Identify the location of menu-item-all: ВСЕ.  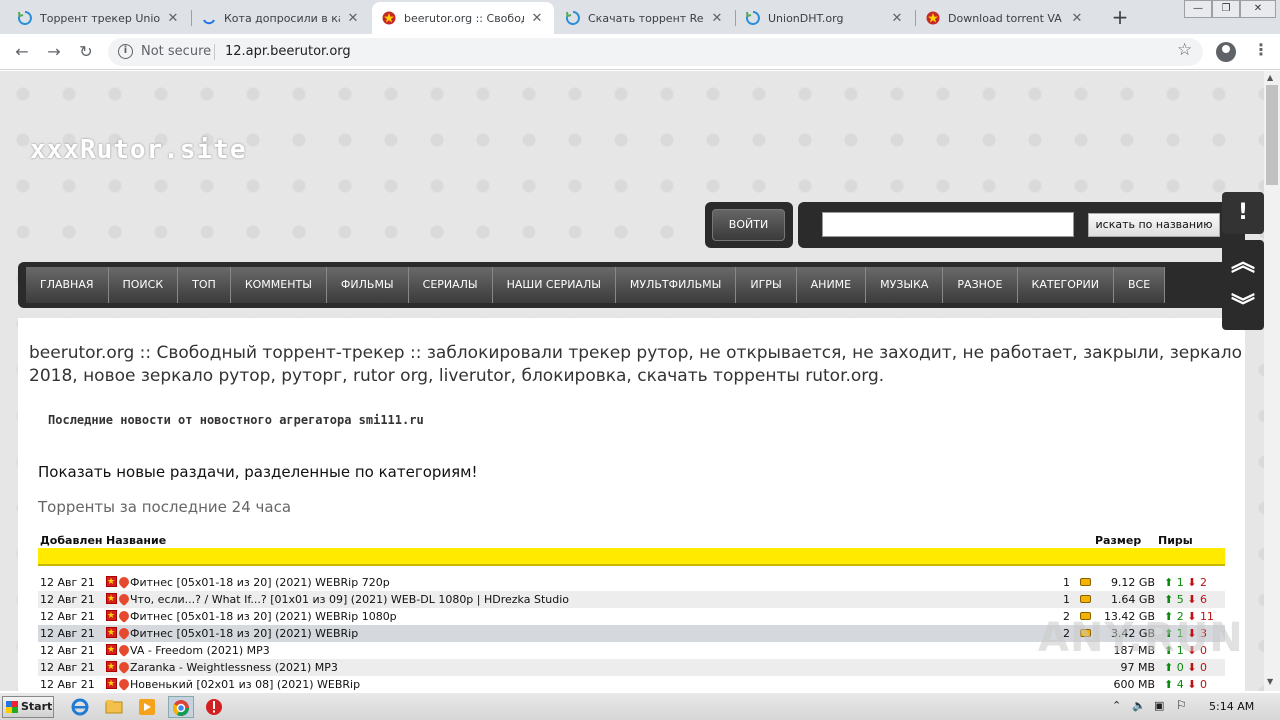
(1139, 285).